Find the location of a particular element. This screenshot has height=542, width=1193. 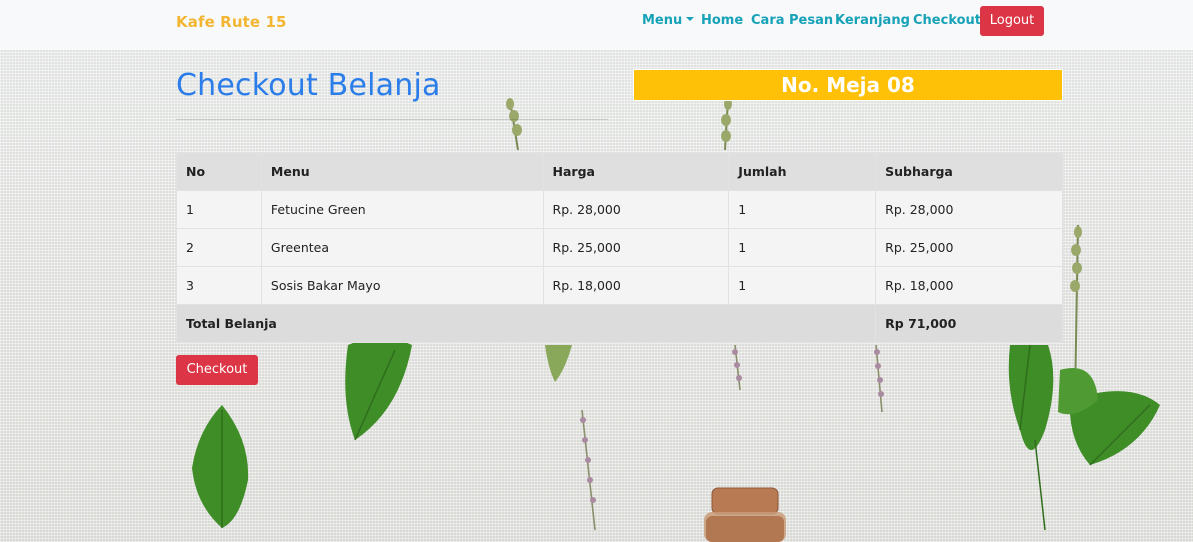

nav-menu-dropdown: Menu is located at coordinates (668, 20).